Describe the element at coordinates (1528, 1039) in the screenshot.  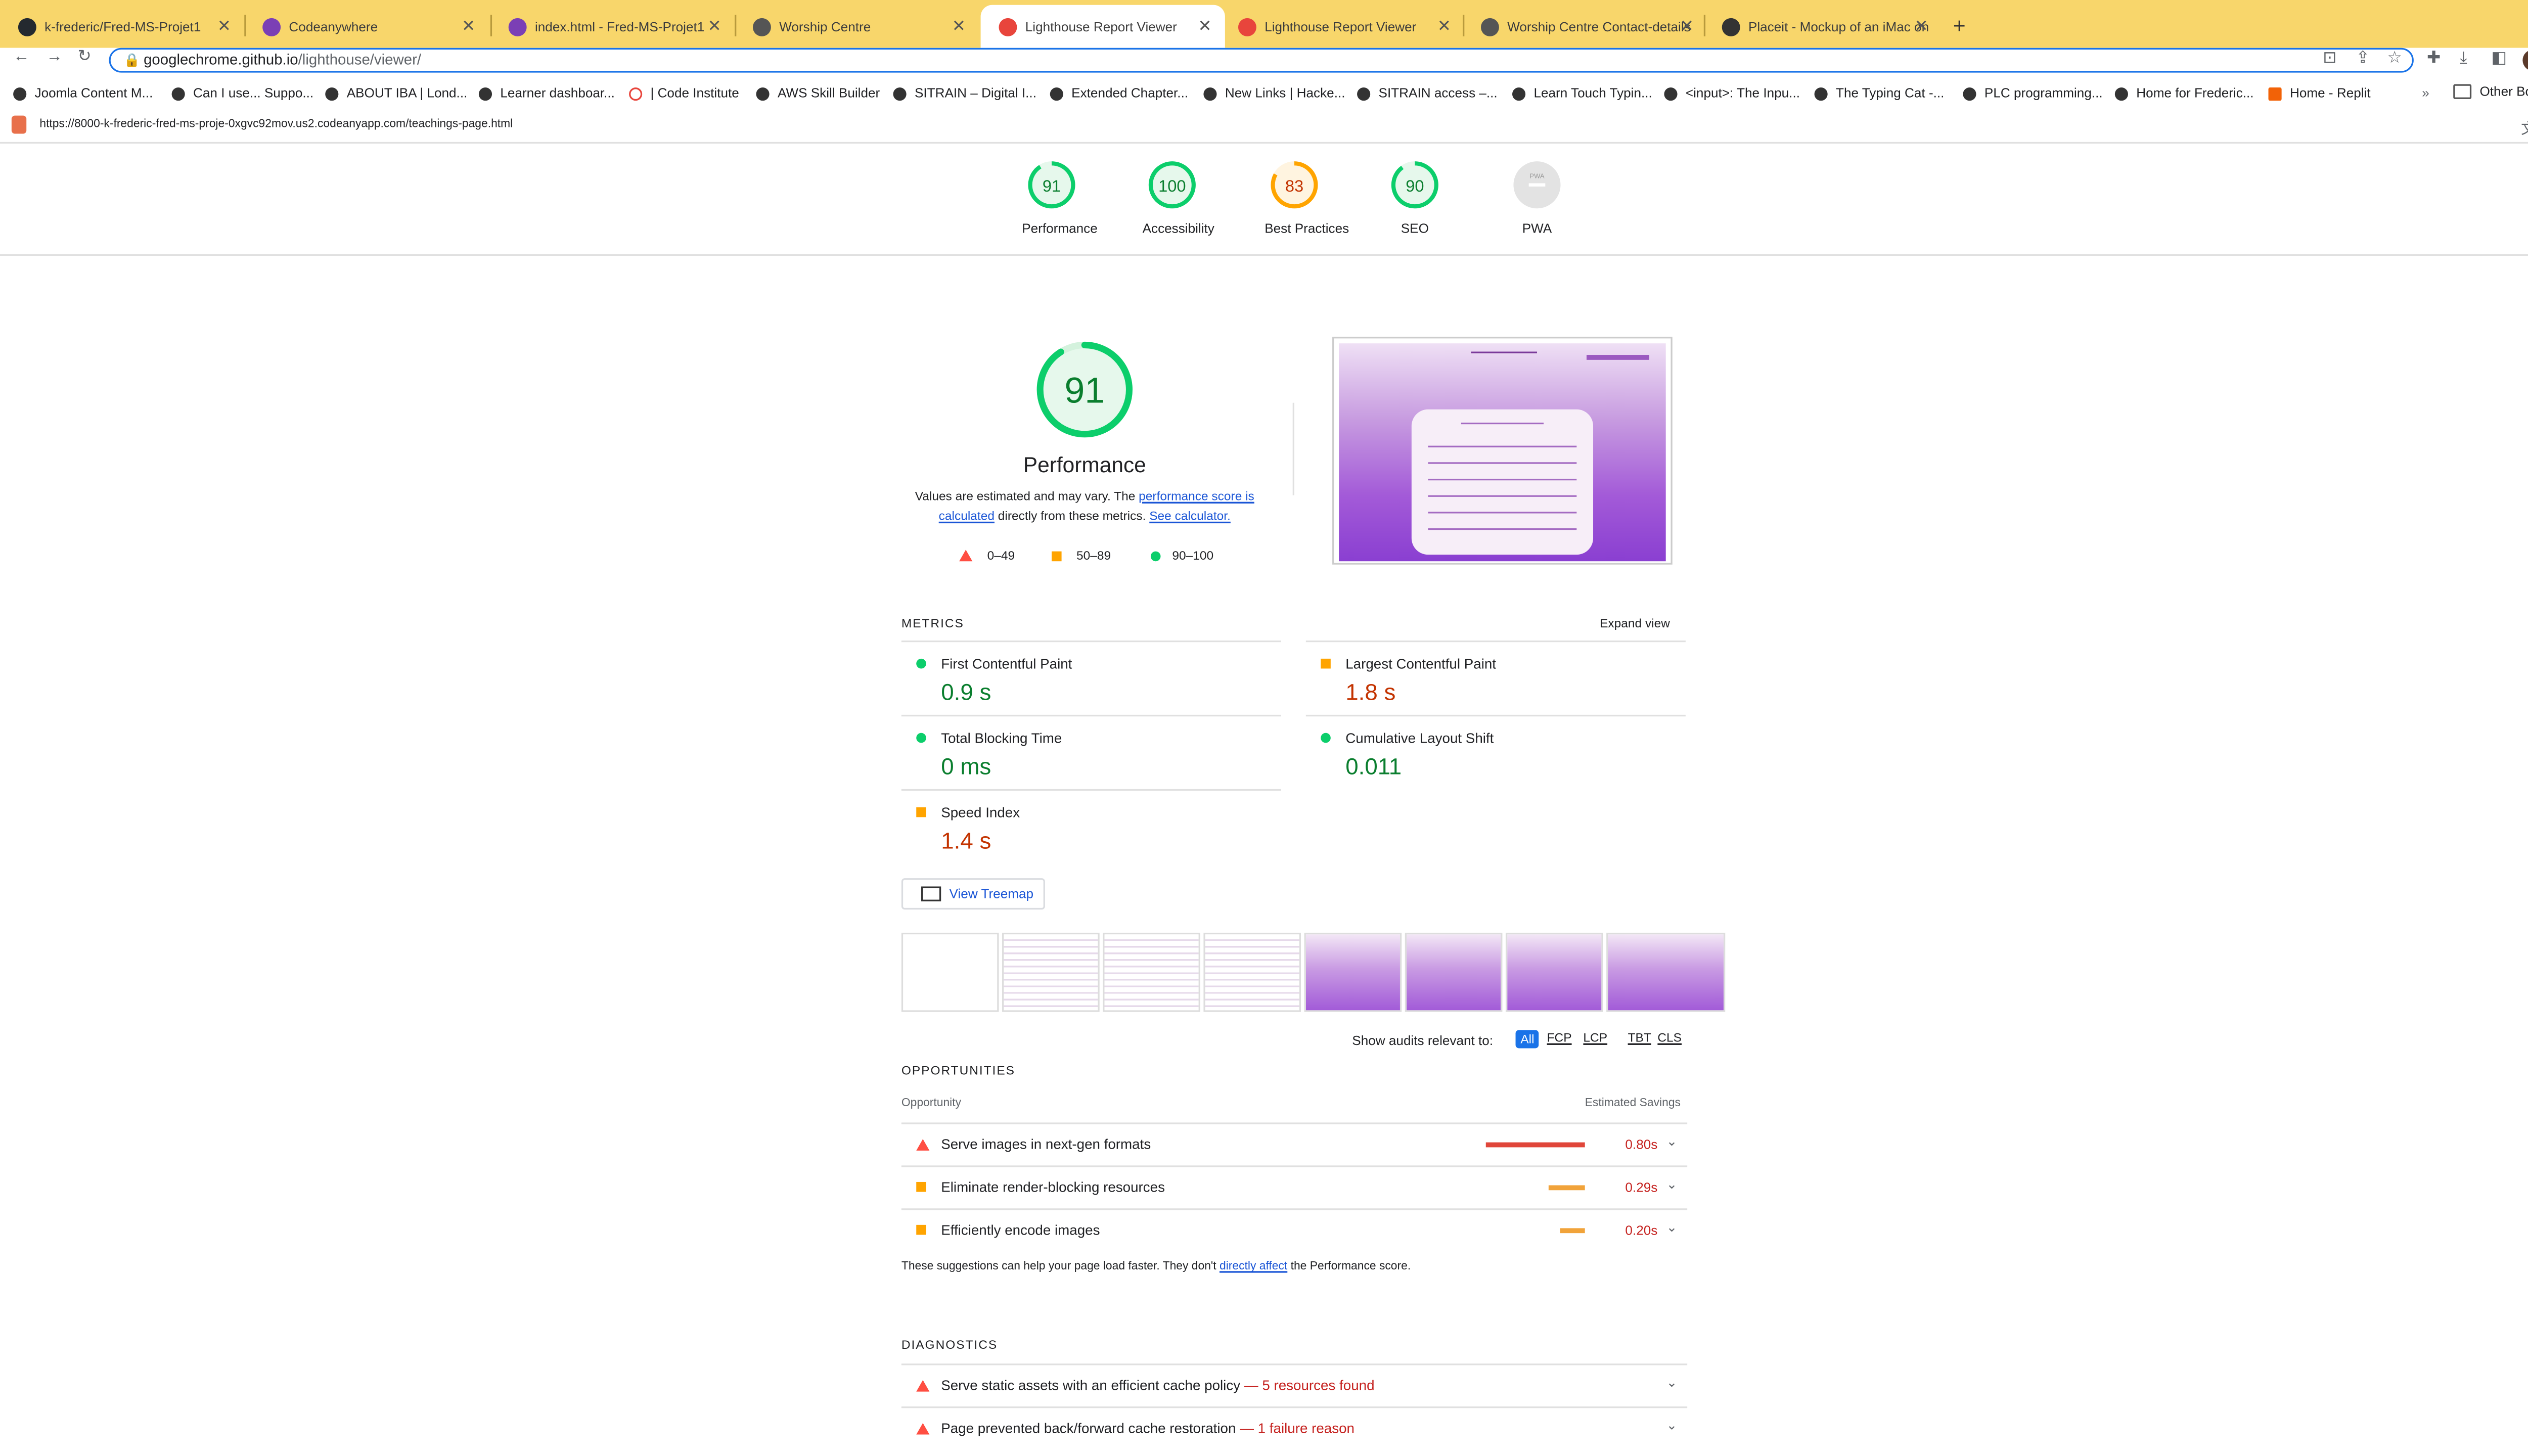
I see `filter-chip-all: All` at that location.